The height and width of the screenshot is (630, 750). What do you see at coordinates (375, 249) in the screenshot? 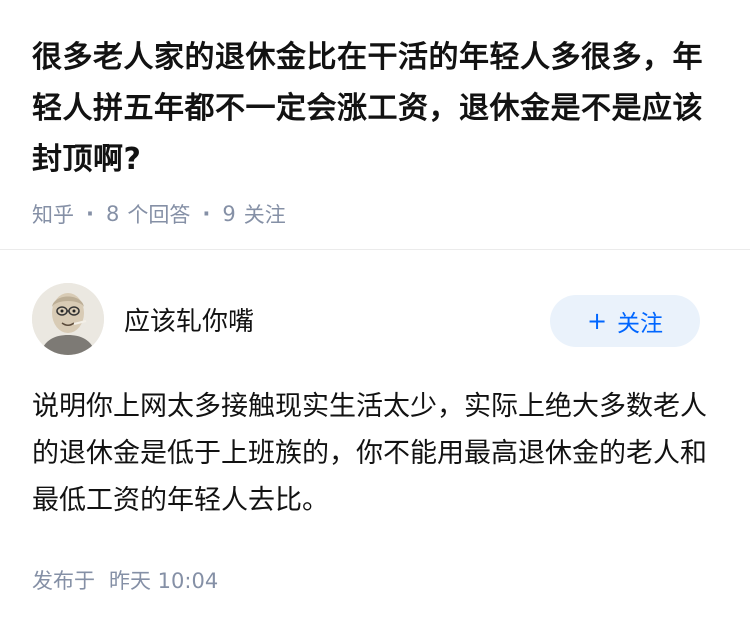
I see `section-divider` at bounding box center [375, 249].